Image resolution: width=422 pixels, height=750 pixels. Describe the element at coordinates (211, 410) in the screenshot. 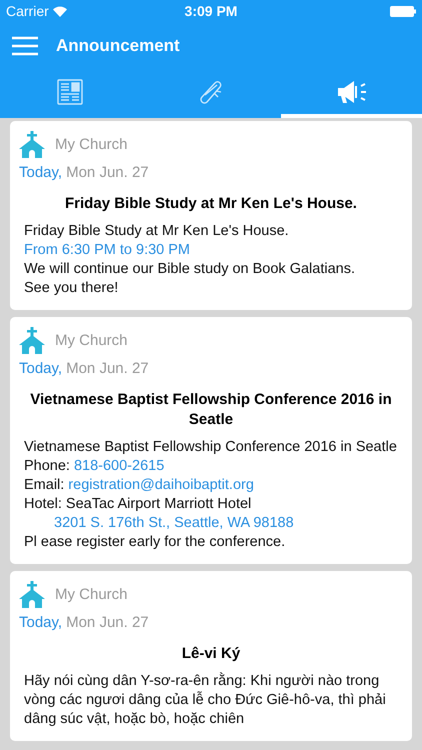

I see `post-title: Vietnamese Baptist Fellowship Conference 2016 in Seatle` at that location.